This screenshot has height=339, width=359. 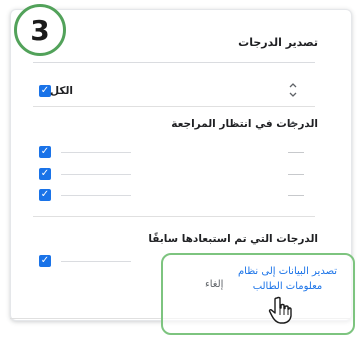 I want to click on hand-pointer-icon, so click(x=280, y=310).